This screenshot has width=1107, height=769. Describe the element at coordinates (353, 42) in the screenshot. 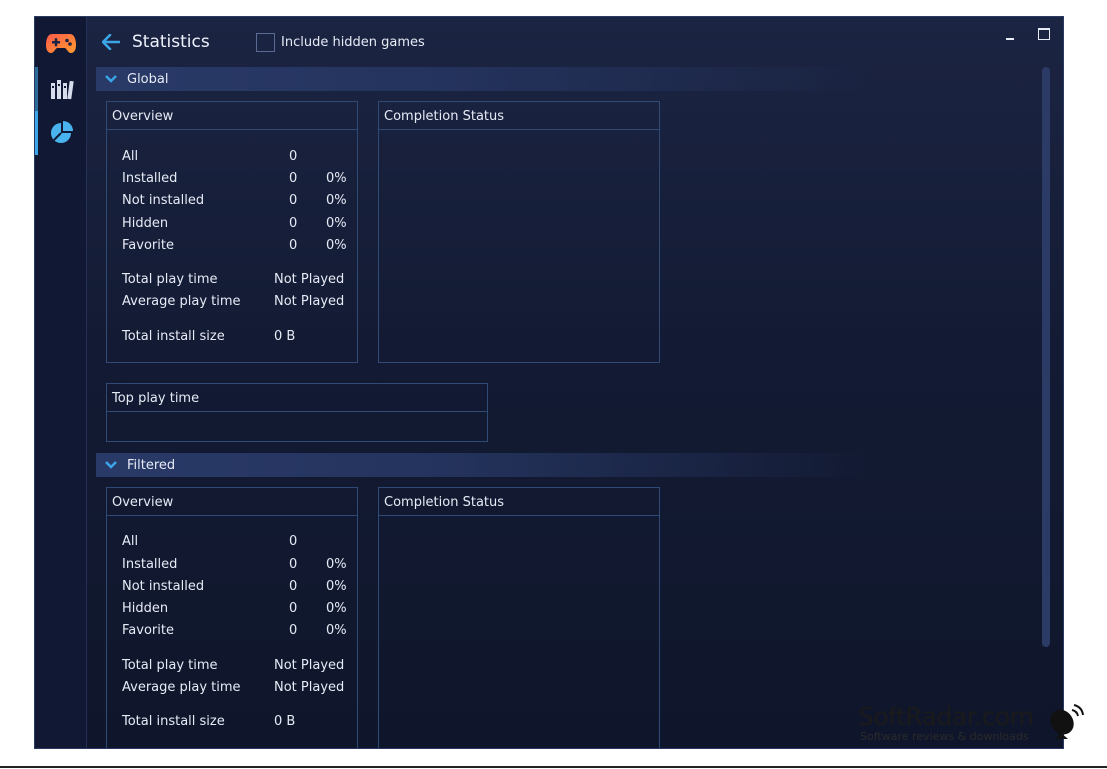

I see `include-hidden-label: Include hidden games` at that location.